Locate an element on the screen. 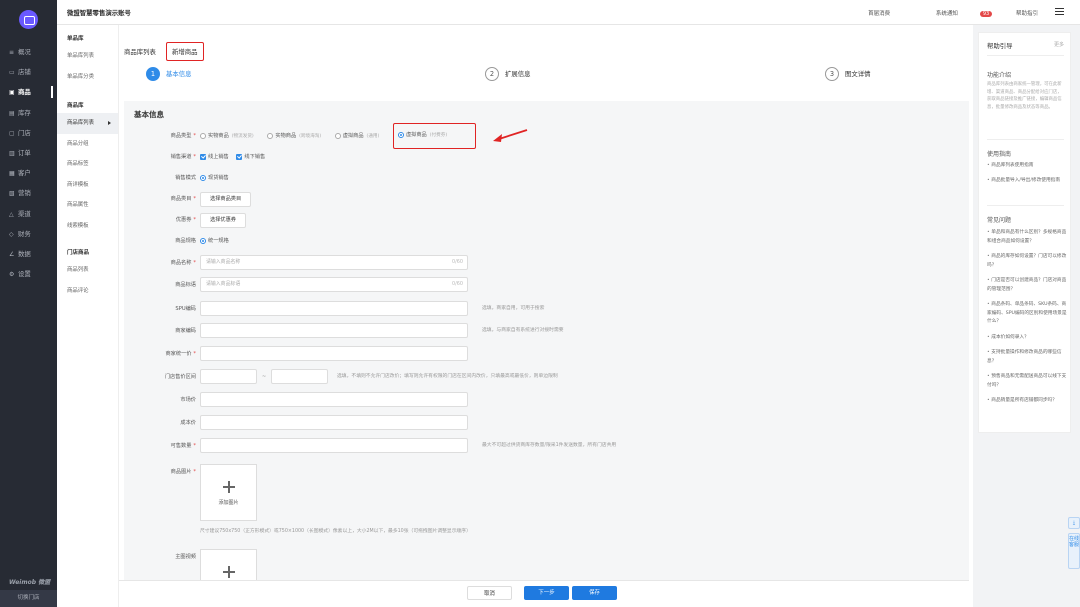 Image resolution: width=1080 pixels, height=607 pixels. add-image-button: 添加图片 is located at coordinates (228, 492).